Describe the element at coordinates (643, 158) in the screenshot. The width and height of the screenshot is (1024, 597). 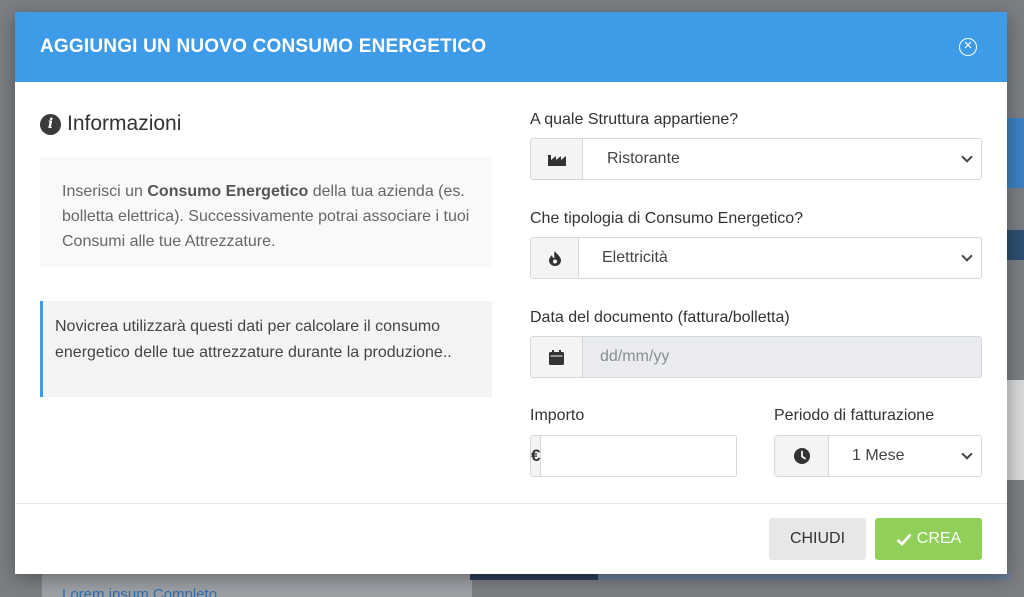
I see `structure-value: Ristorante` at that location.